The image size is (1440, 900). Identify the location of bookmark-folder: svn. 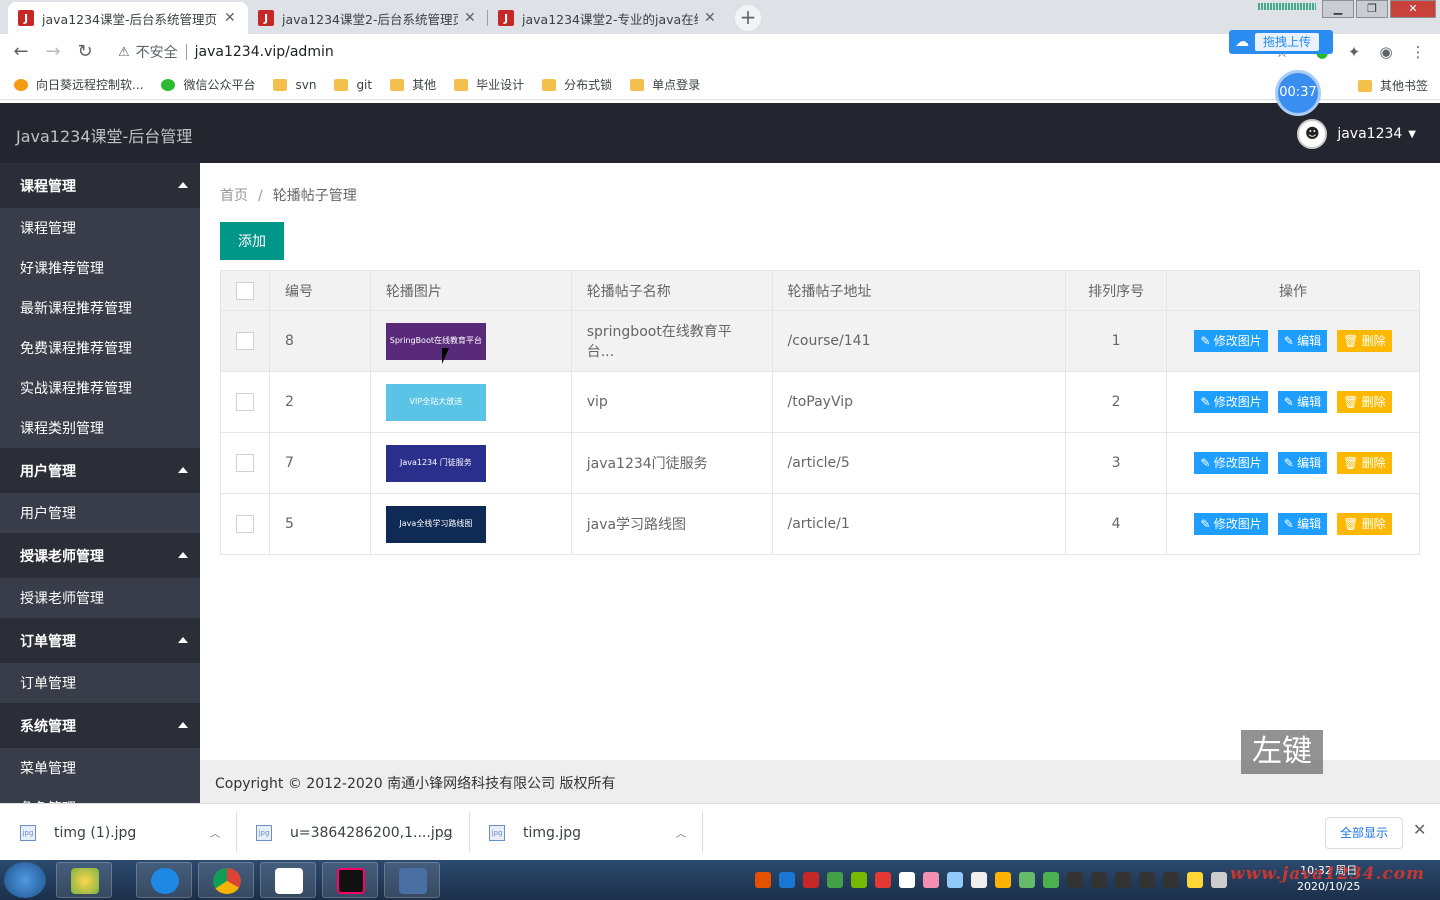
(294, 85).